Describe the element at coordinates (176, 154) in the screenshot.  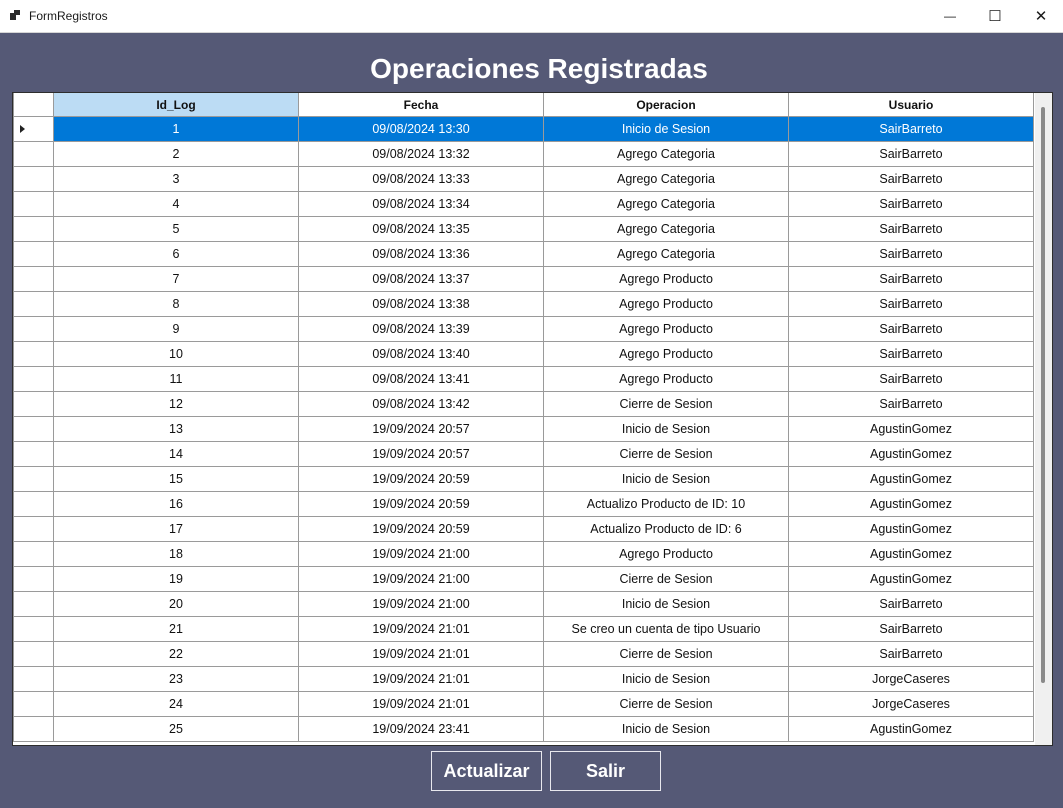
I see `cell-id-log: 2` at that location.